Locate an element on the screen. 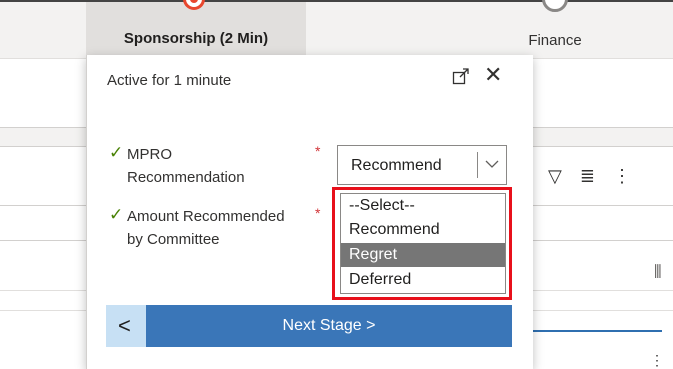 This screenshot has height=369, width=673. filter-icon: ▽ is located at coordinates (564, 176).